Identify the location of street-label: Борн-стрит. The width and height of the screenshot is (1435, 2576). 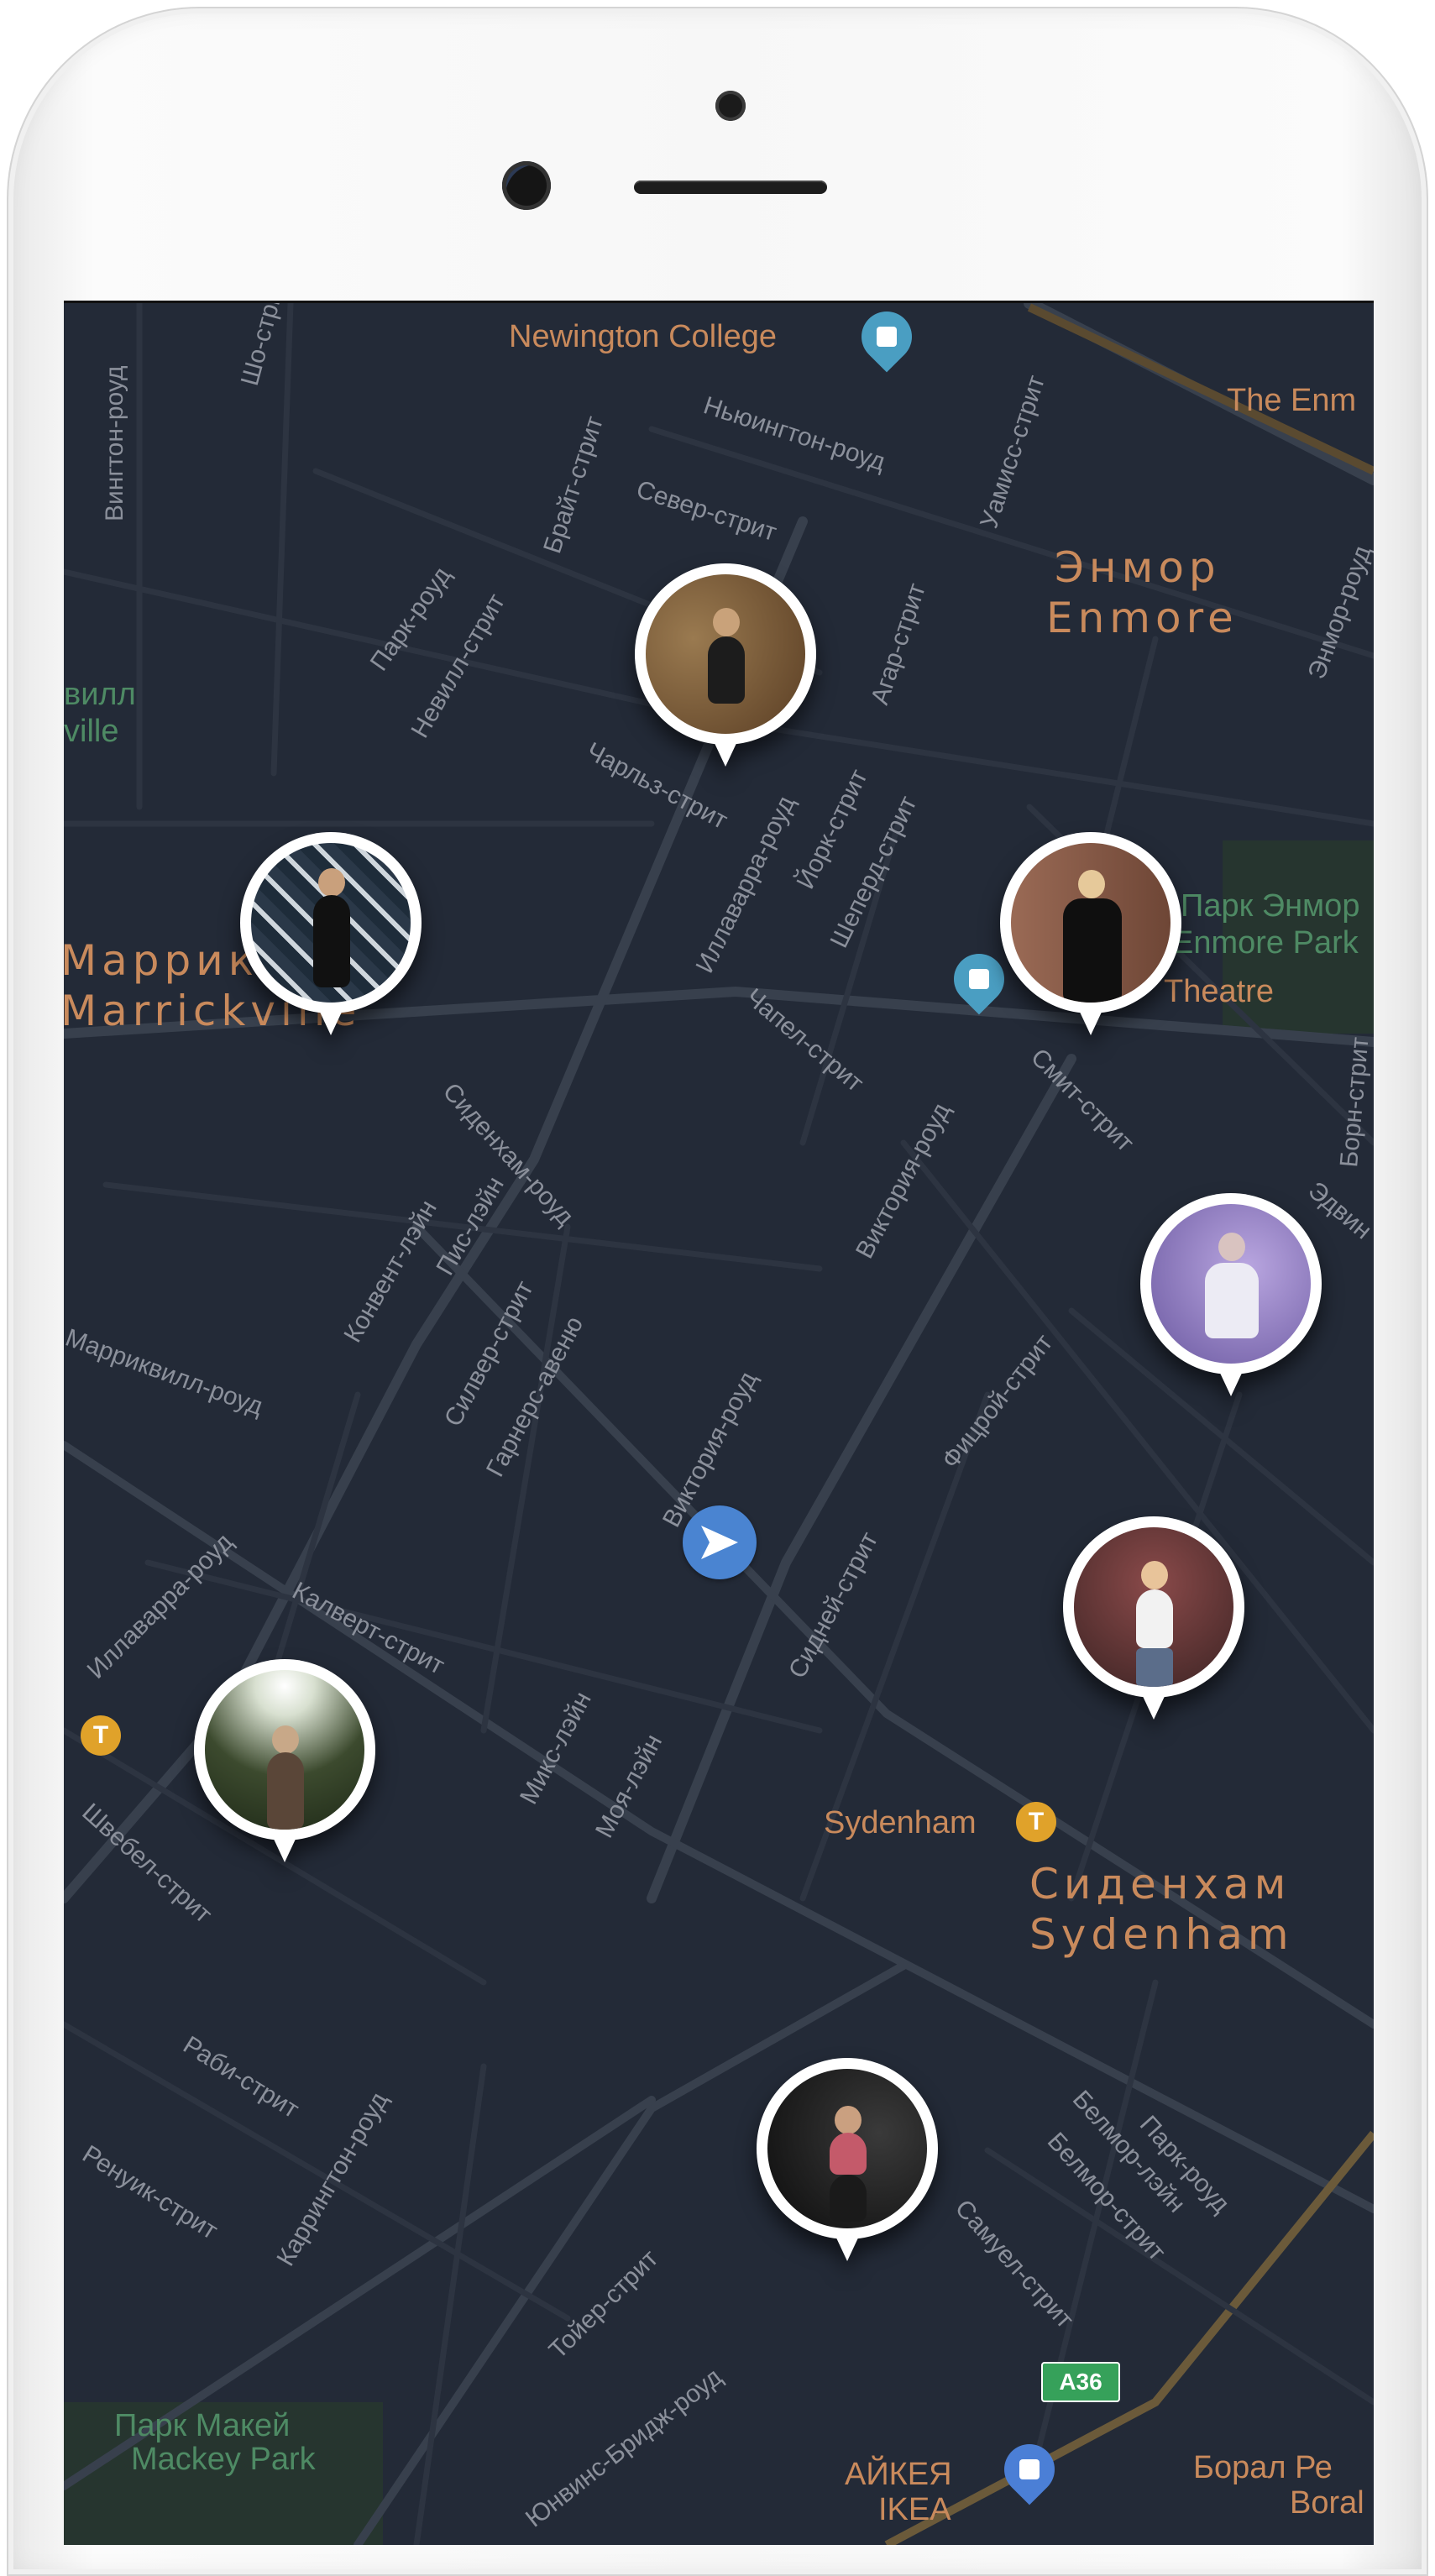
(1354, 1102).